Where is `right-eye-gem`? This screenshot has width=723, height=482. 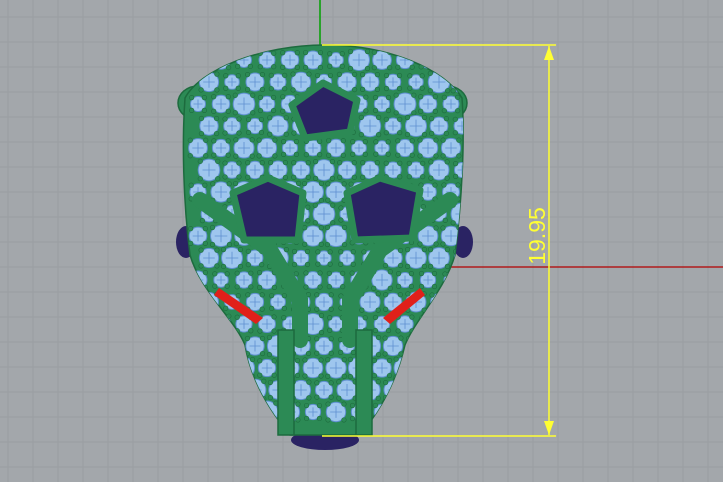
right-eye-gem is located at coordinates (383, 209).